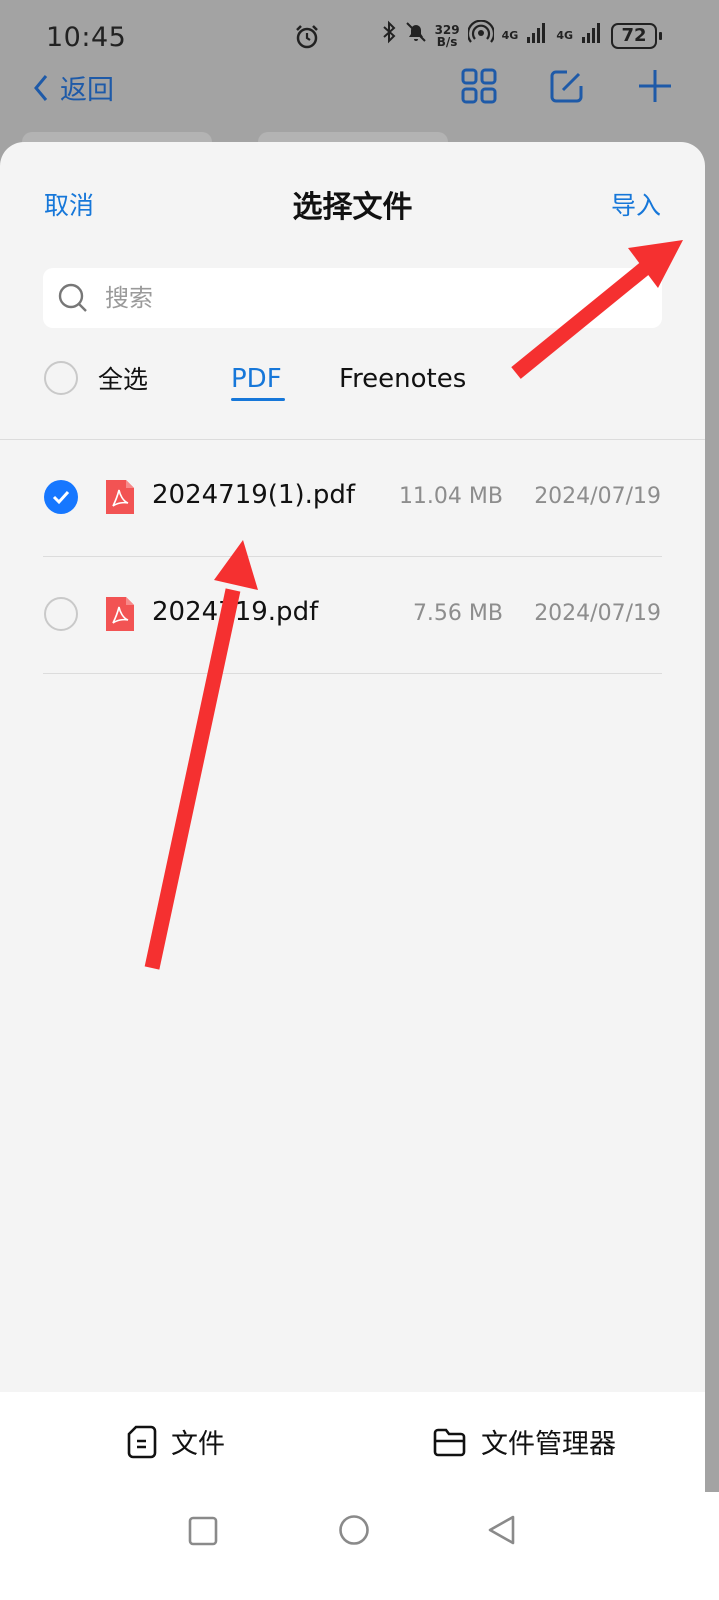 This screenshot has height=1600, width=719. I want to click on file-row: 2024719(1).pdf 11.04 MB 2024/07/19, so click(352, 498).